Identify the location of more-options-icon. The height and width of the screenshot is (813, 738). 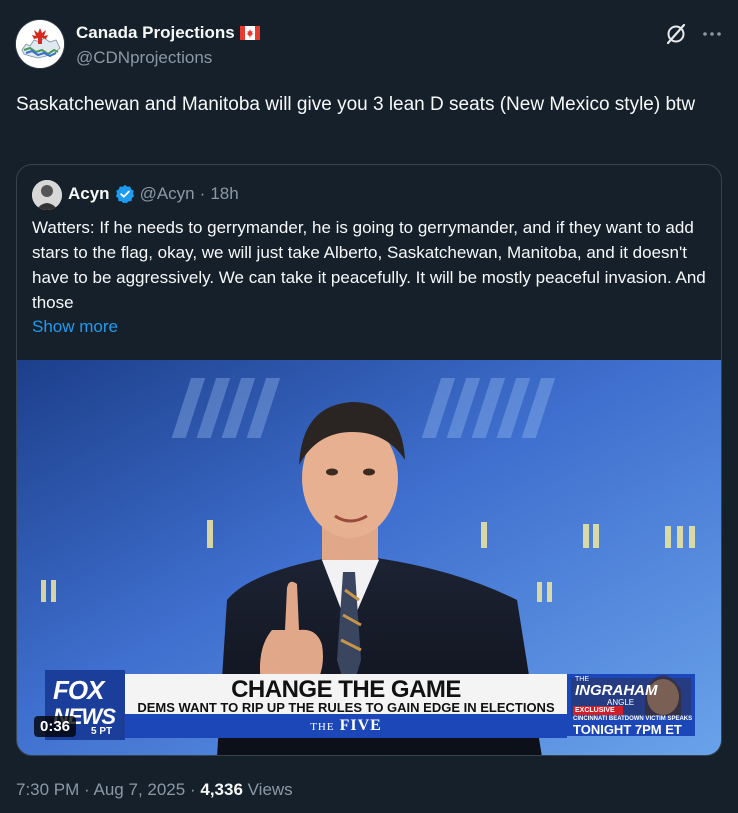
(712, 34).